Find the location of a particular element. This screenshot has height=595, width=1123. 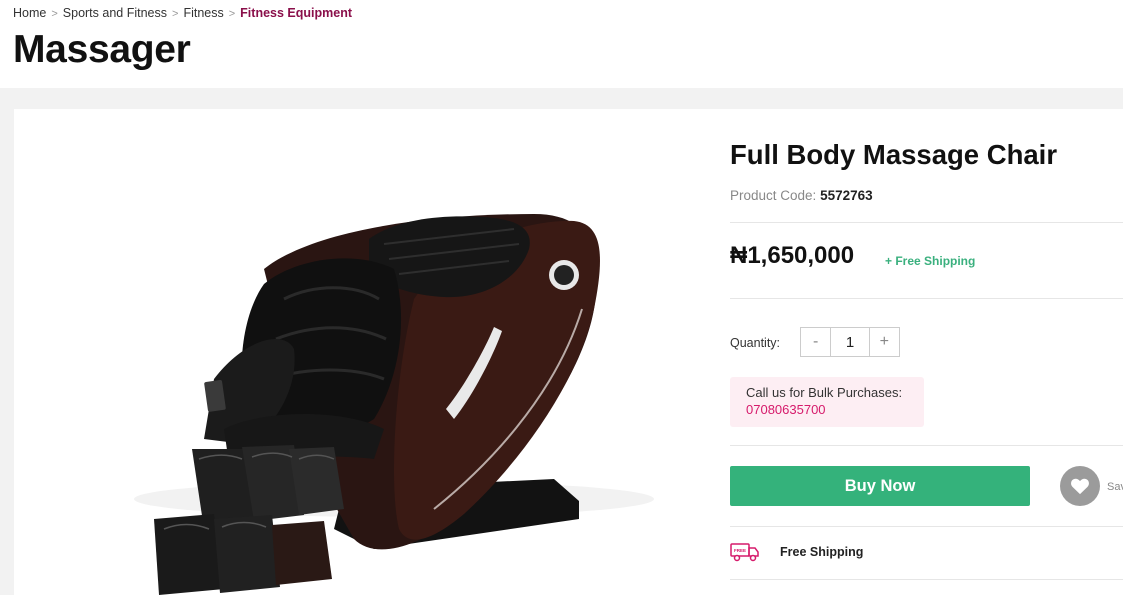

breadcrumb-sports-fitness: Sports and Fitness is located at coordinates (115, 13).